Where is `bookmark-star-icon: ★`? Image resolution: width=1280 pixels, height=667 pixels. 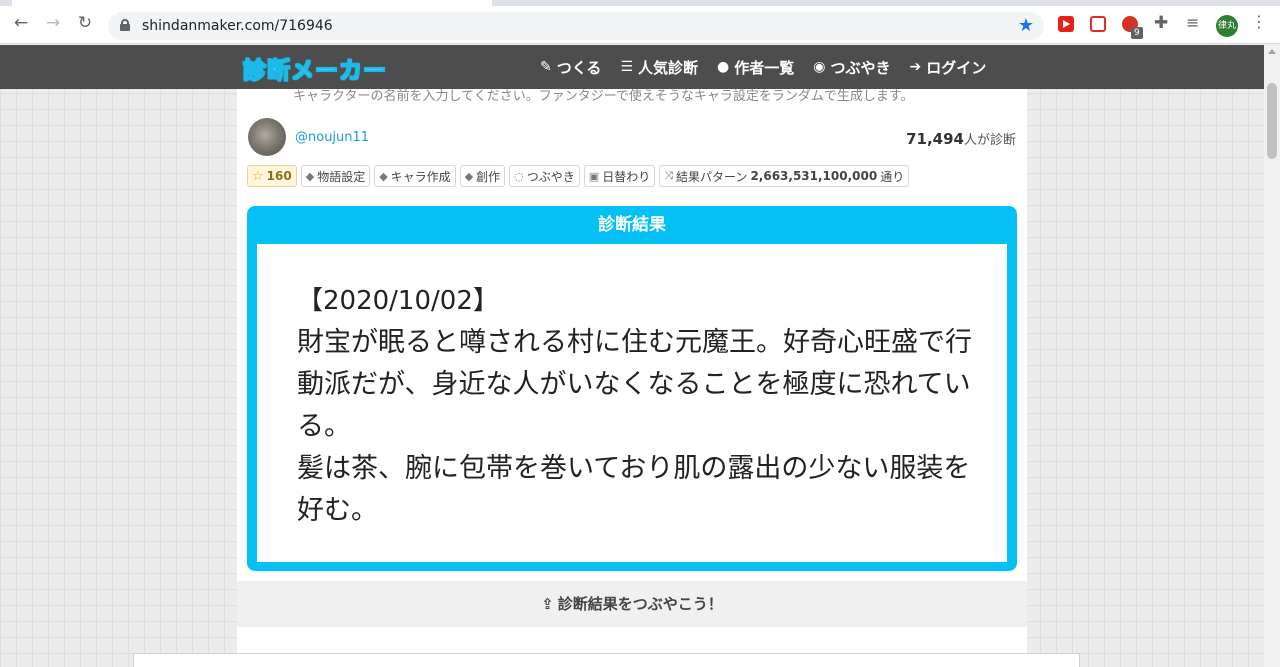
bookmark-star-icon: ★ is located at coordinates (1026, 25).